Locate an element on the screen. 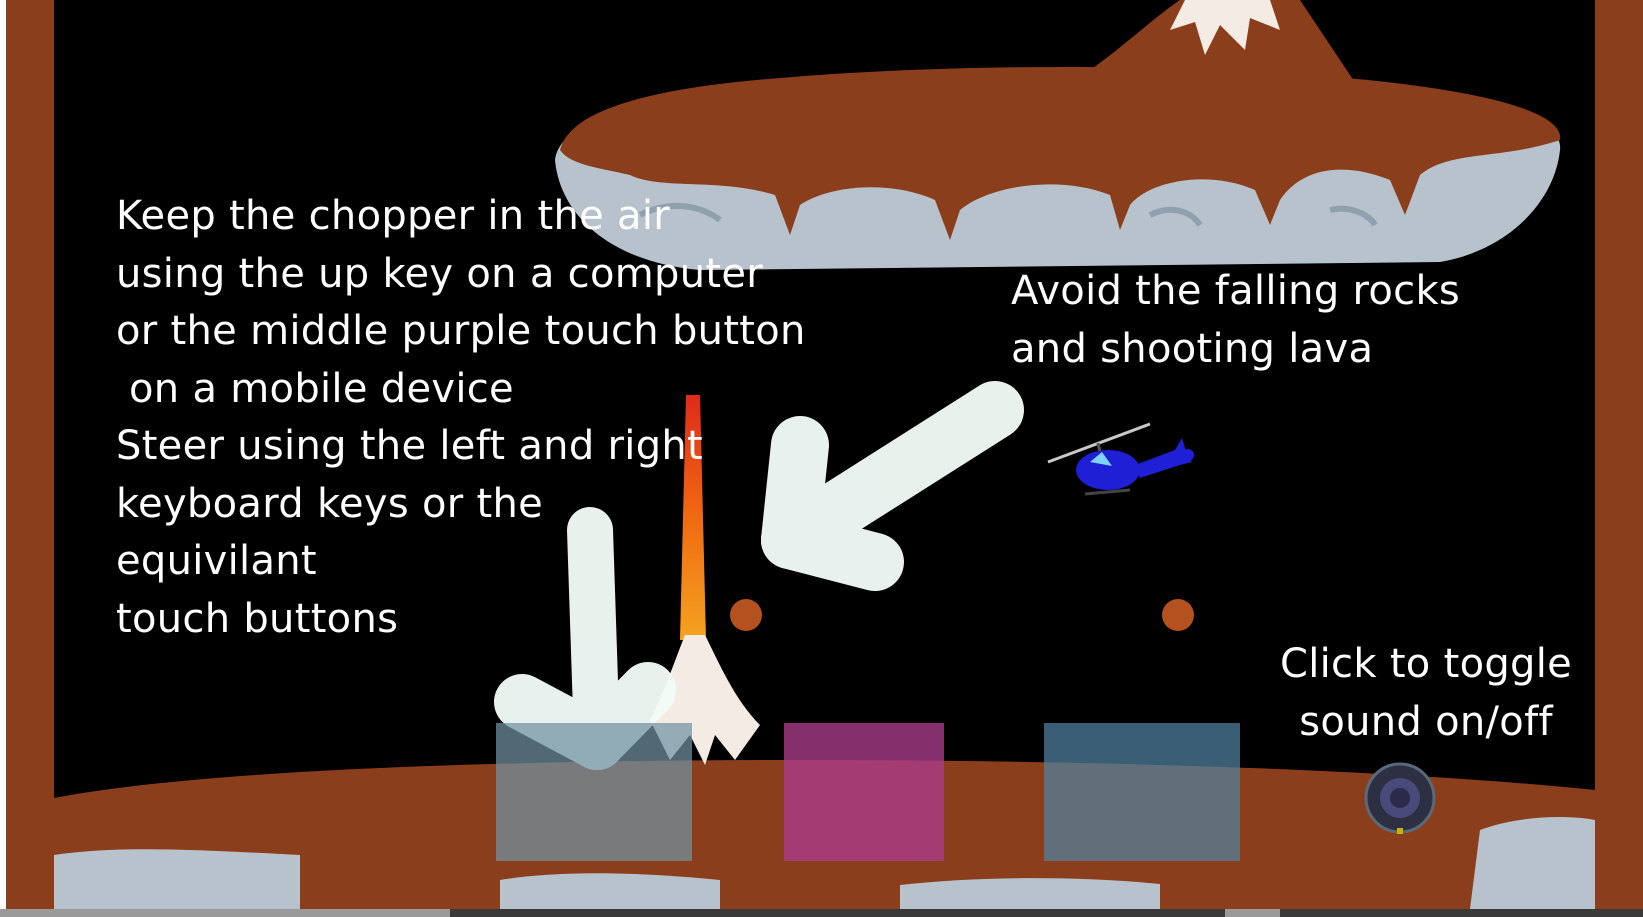 Image resolution: width=1643 pixels, height=917 pixels. touch-button-right is located at coordinates (1142, 792).